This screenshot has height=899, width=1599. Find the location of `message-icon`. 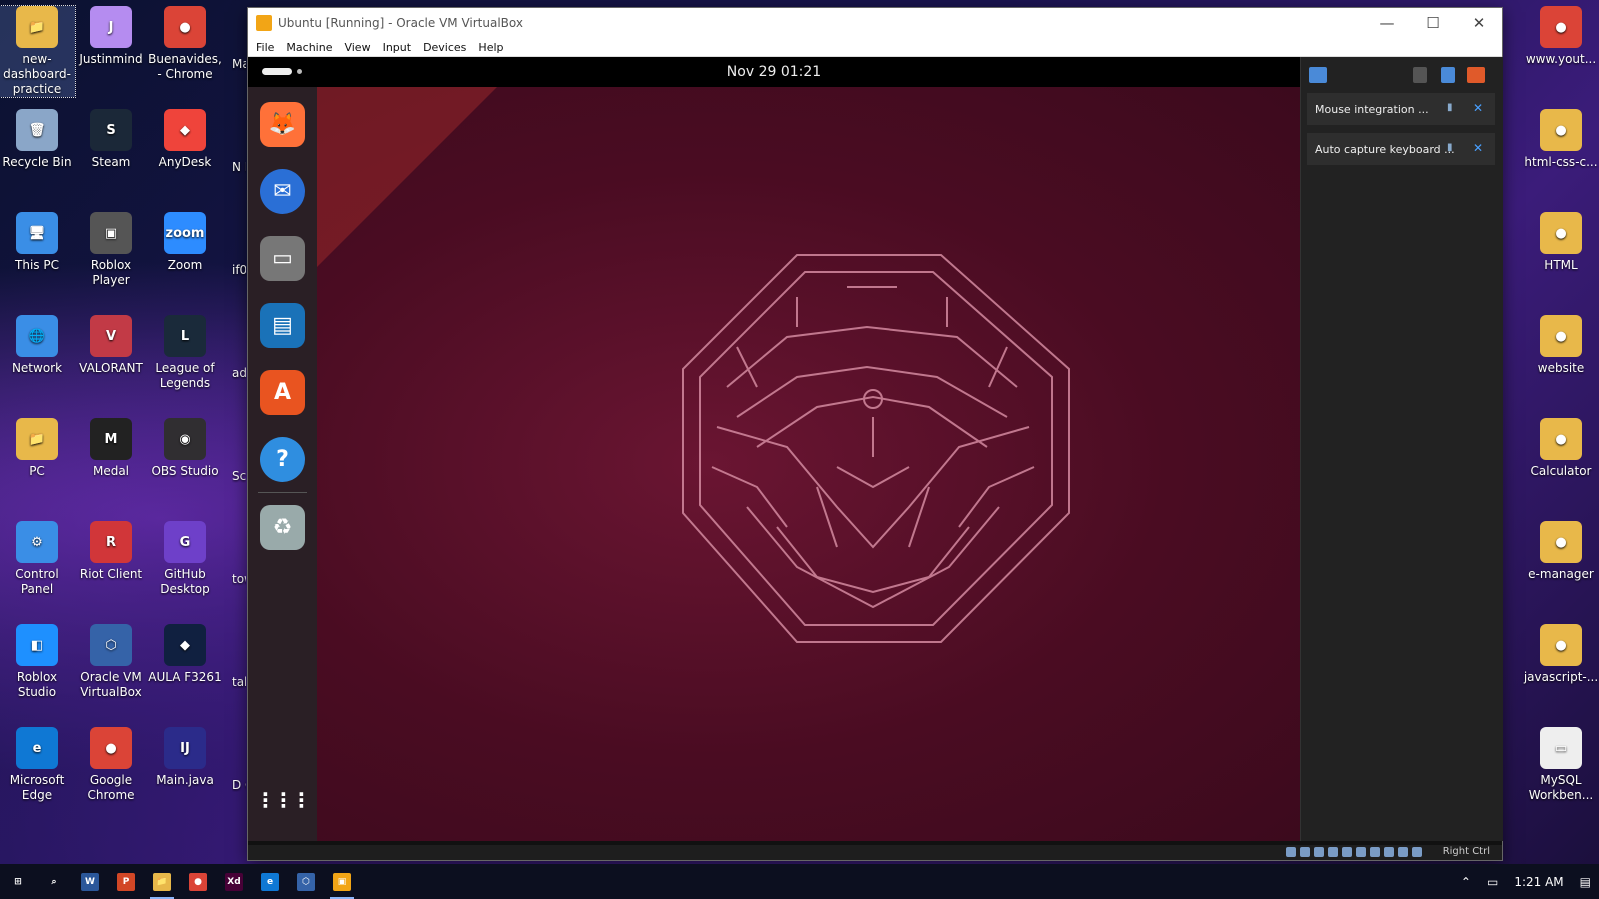

message-icon is located at coordinates (1318, 75).